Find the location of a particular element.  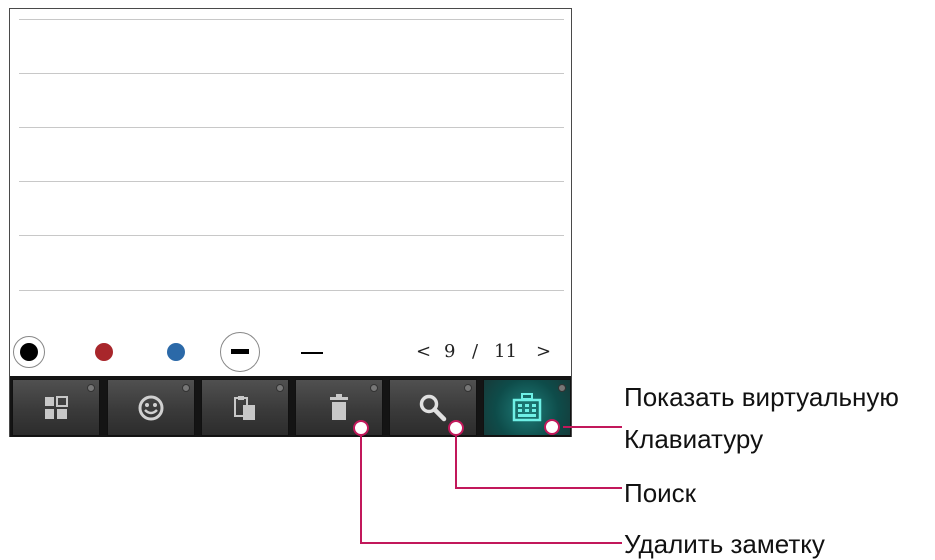

search-icon is located at coordinates (433, 407).